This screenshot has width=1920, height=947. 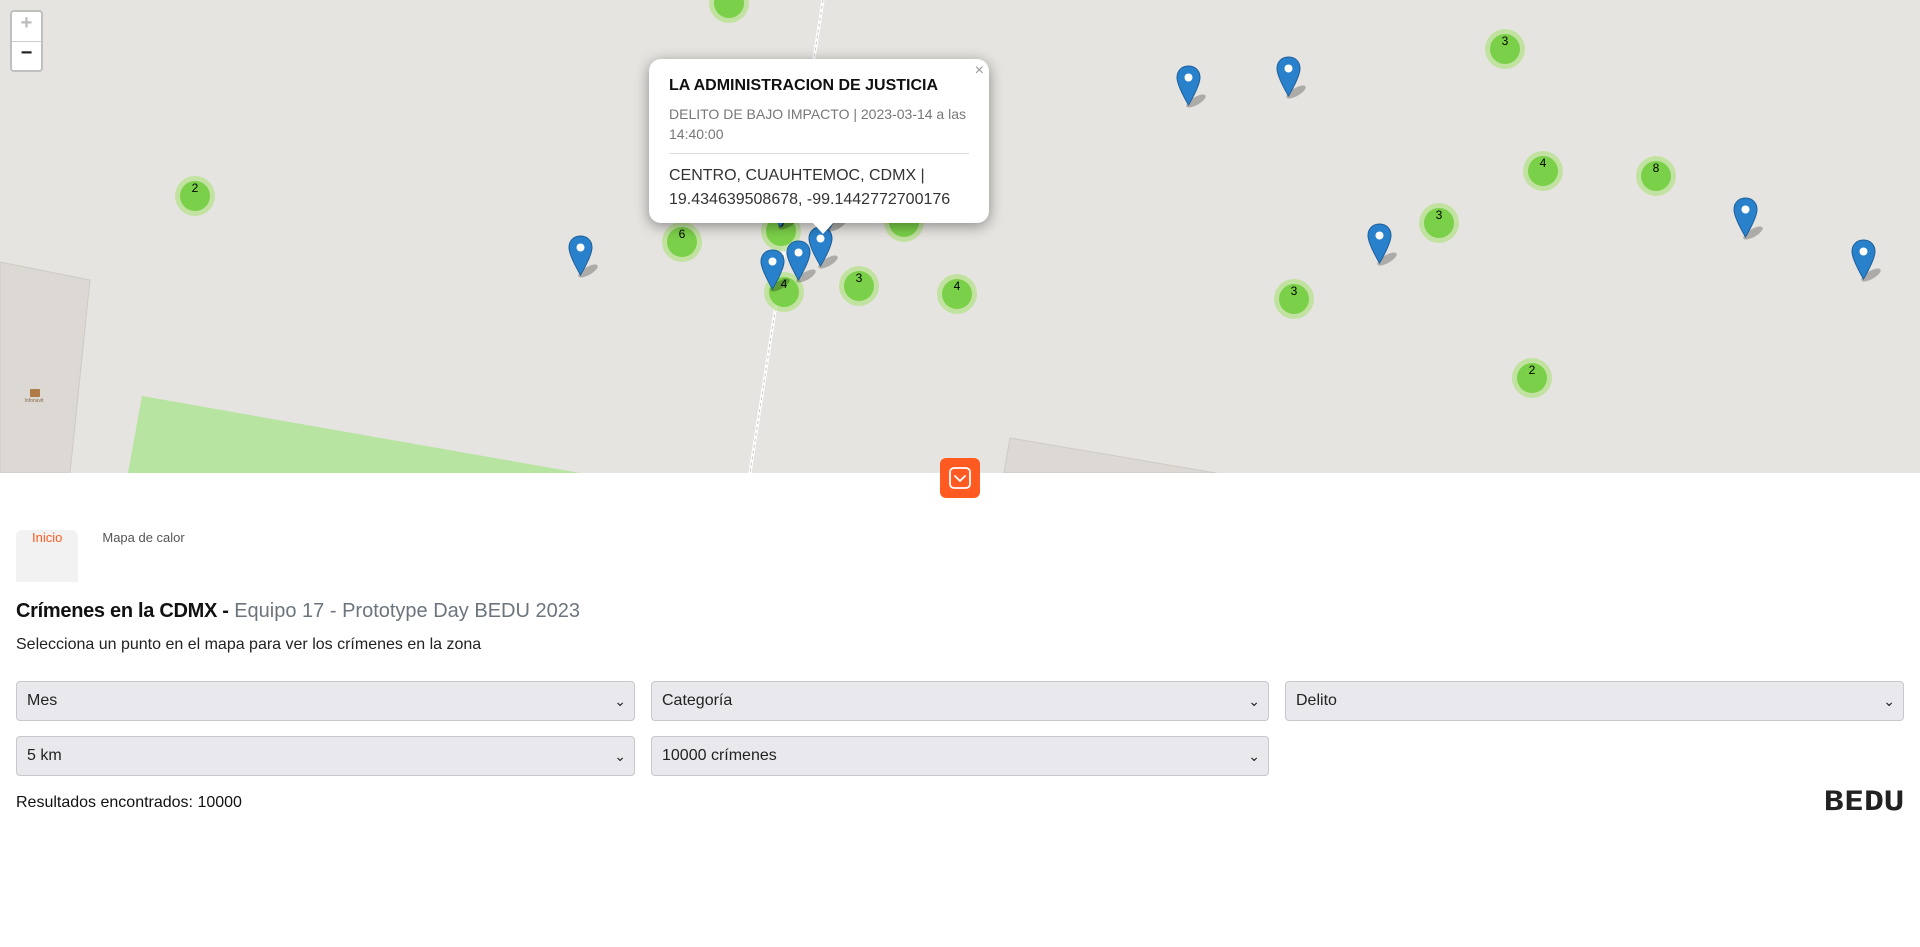 I want to click on bedu-logo: BEDU, so click(x=1864, y=801).